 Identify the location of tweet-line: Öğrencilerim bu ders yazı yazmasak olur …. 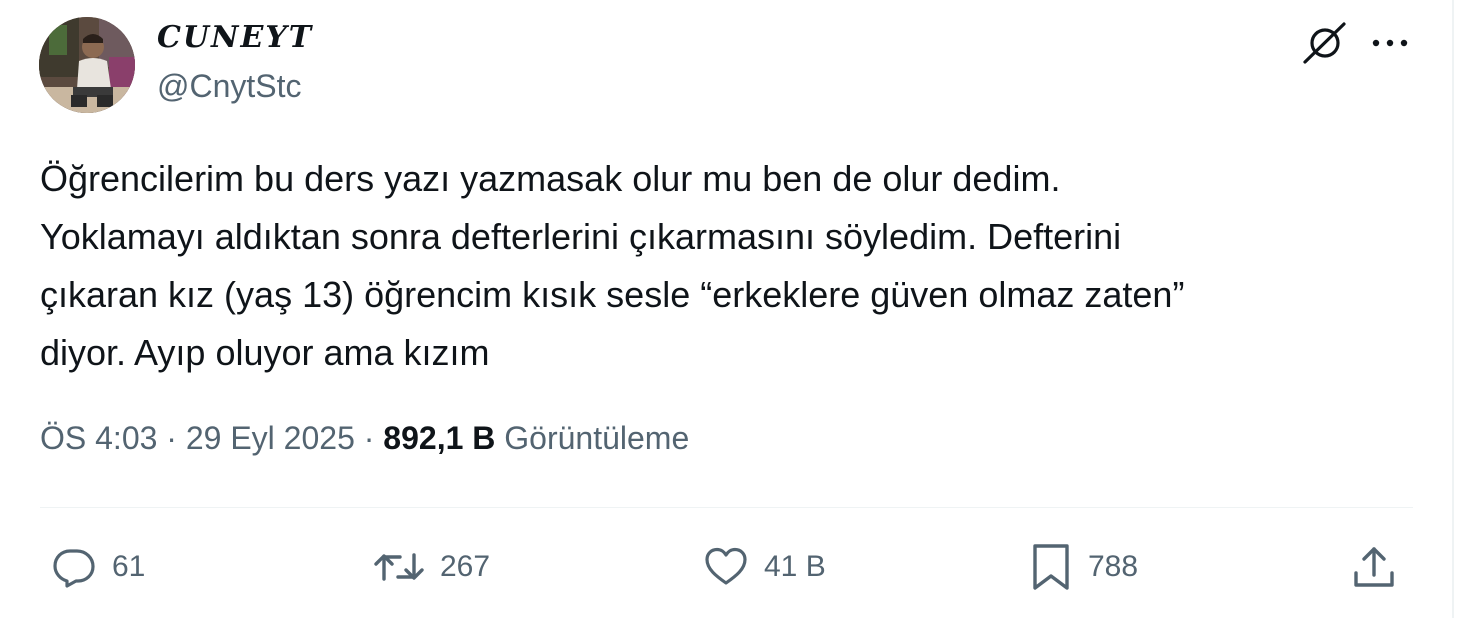
(550, 178).